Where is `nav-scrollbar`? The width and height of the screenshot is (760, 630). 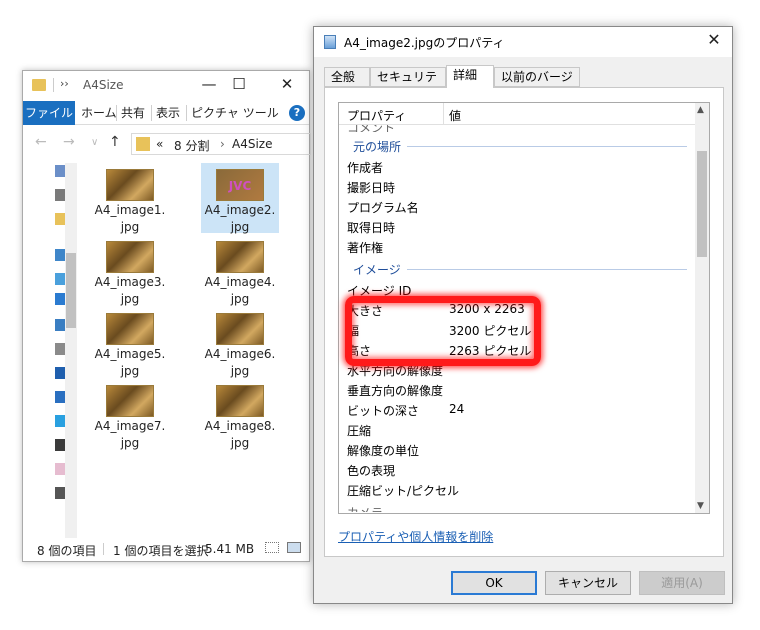
nav-scrollbar is located at coordinates (71, 350).